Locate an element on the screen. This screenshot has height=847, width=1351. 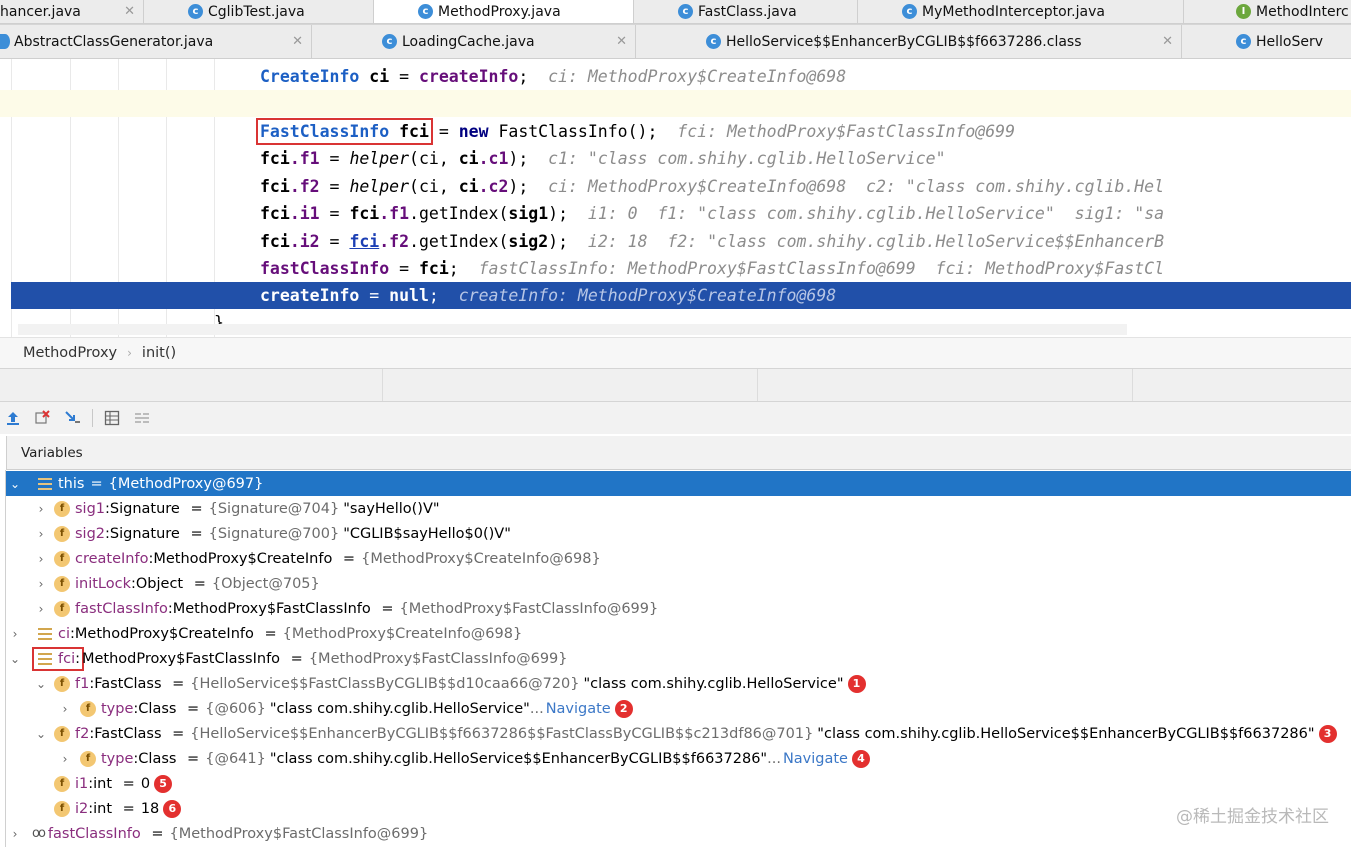
local-variable-icon is located at coordinates (45, 483).